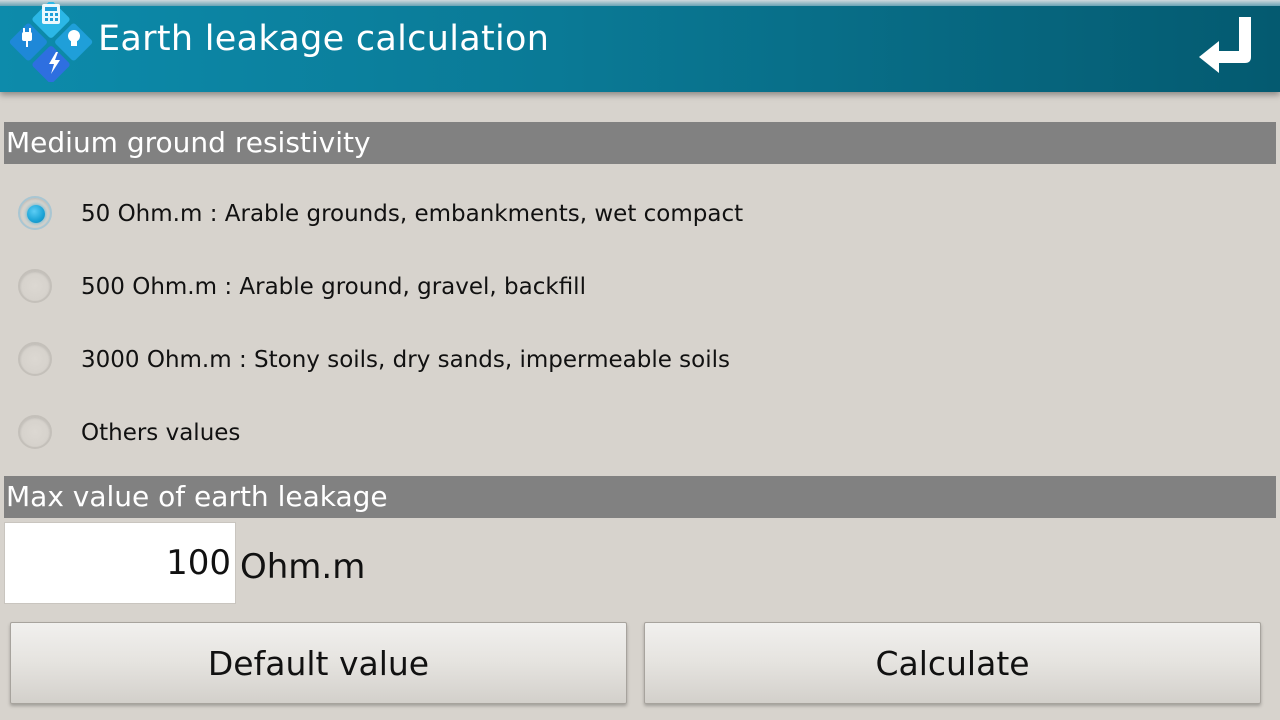 Image resolution: width=1280 pixels, height=720 pixels. I want to click on radio-button-selected, so click(35, 213).